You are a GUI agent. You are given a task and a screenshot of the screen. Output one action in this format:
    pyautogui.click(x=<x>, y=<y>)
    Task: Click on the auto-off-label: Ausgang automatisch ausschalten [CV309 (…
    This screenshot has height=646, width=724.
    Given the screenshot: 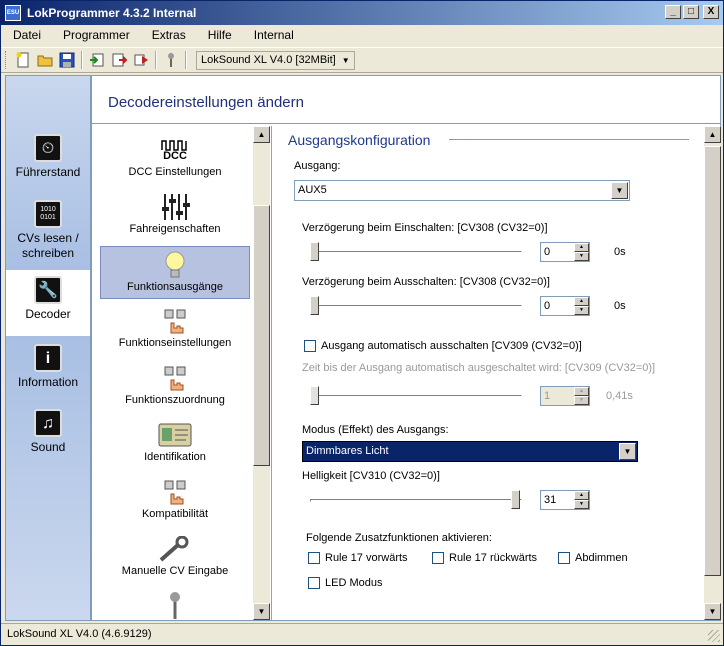 What is the action you would take?
    pyautogui.click(x=451, y=346)
    